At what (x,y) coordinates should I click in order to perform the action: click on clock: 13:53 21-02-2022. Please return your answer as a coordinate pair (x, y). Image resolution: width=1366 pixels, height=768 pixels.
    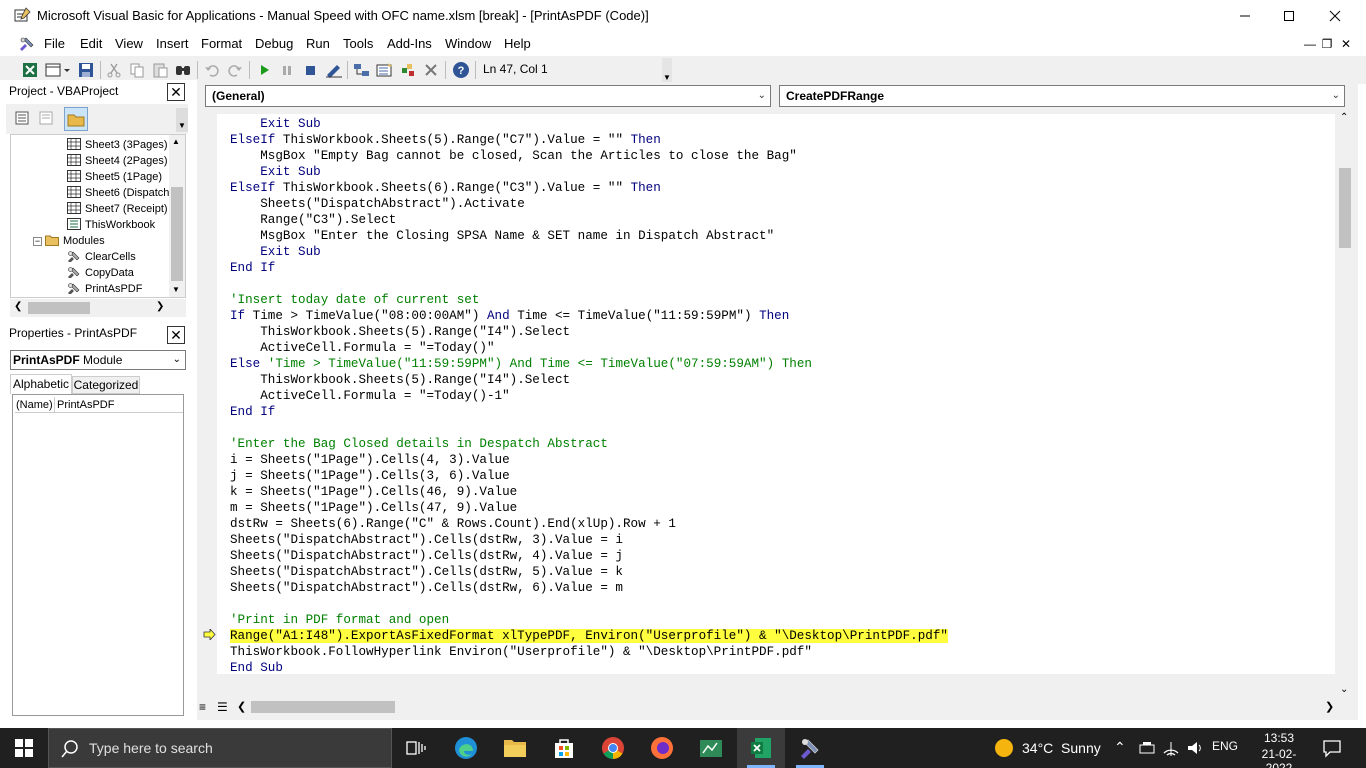
    Looking at the image, I should click on (1279, 749).